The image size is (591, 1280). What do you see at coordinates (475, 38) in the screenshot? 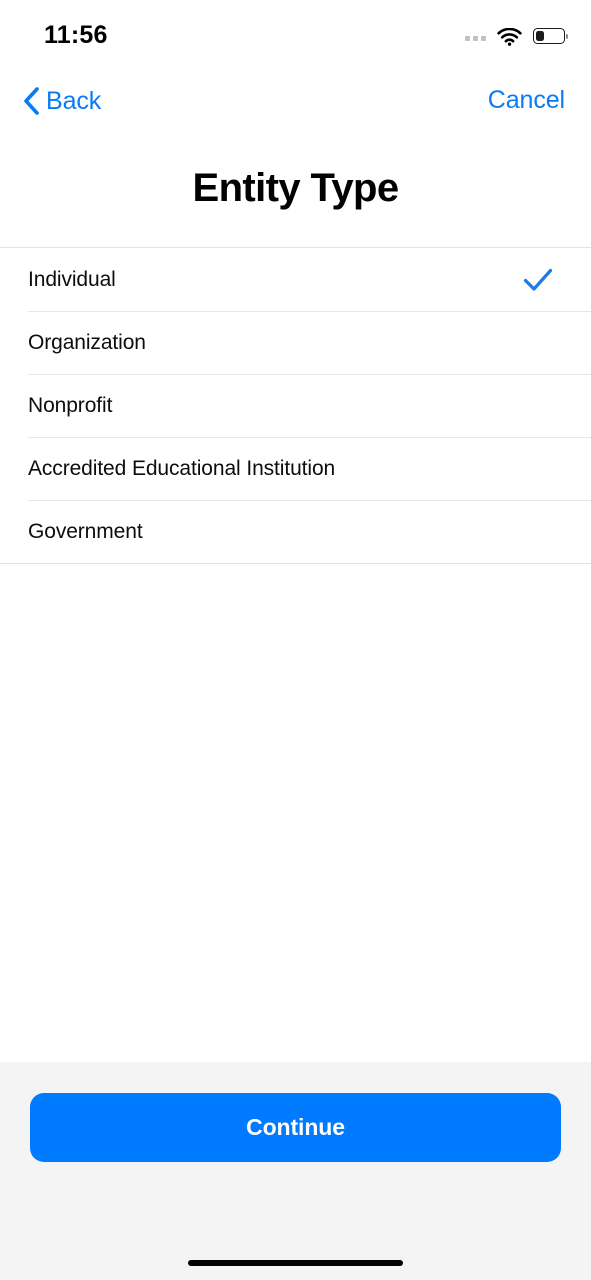
I see `signal-dots-icon` at bounding box center [475, 38].